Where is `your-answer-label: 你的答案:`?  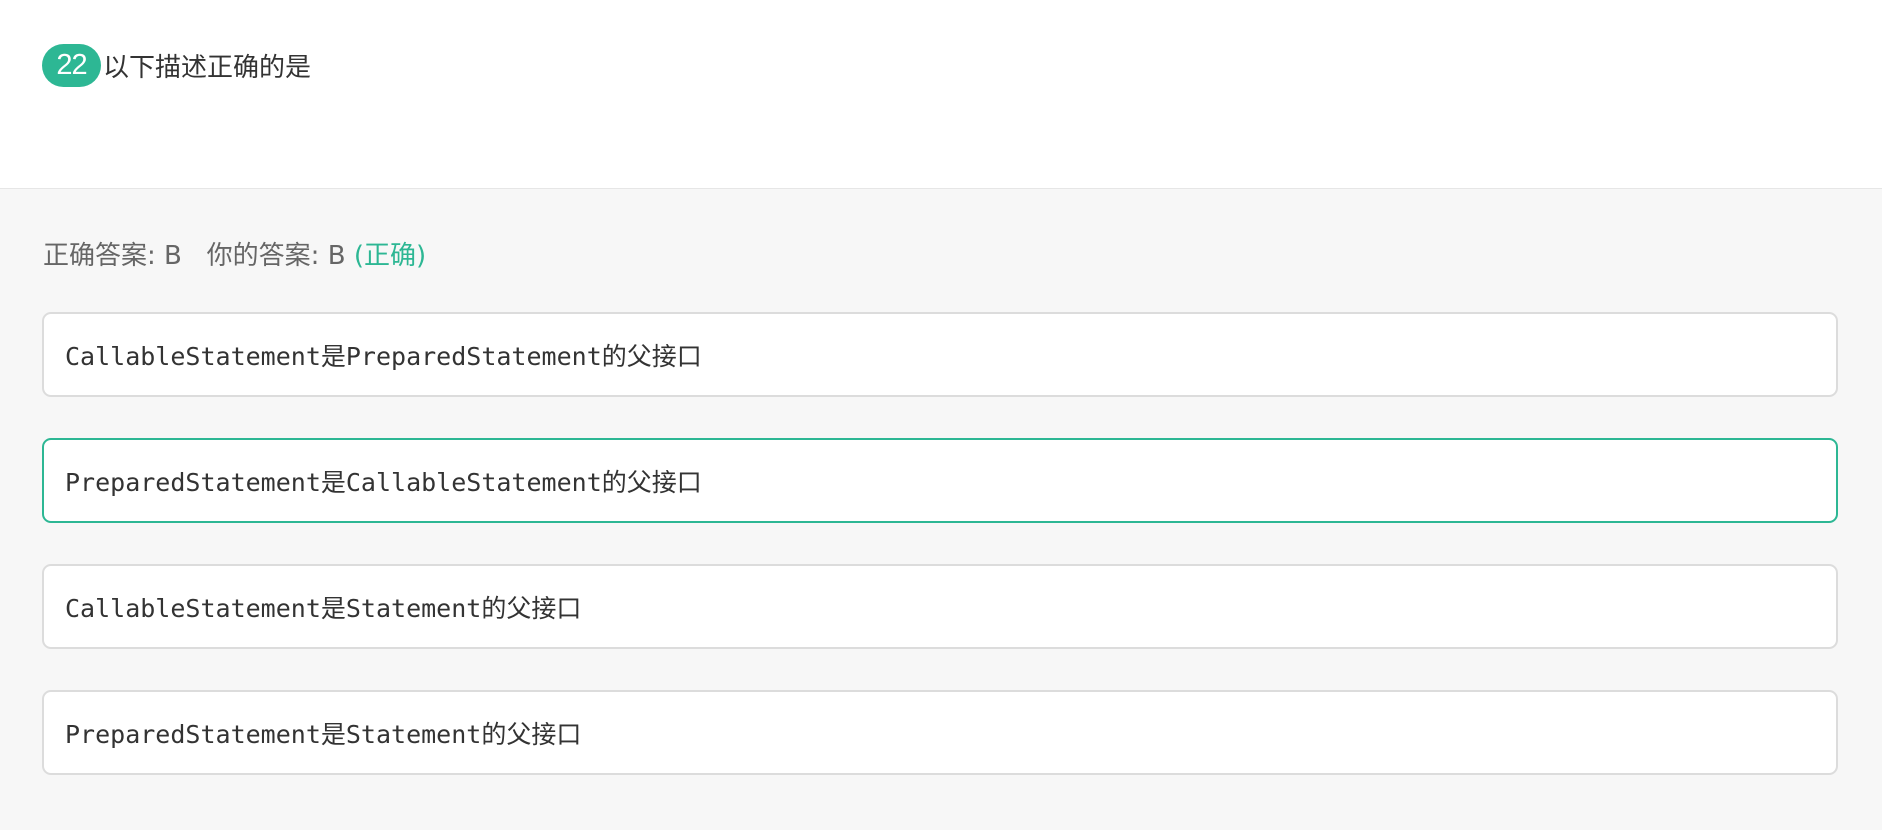 your-answer-label: 你的答案: is located at coordinates (263, 256).